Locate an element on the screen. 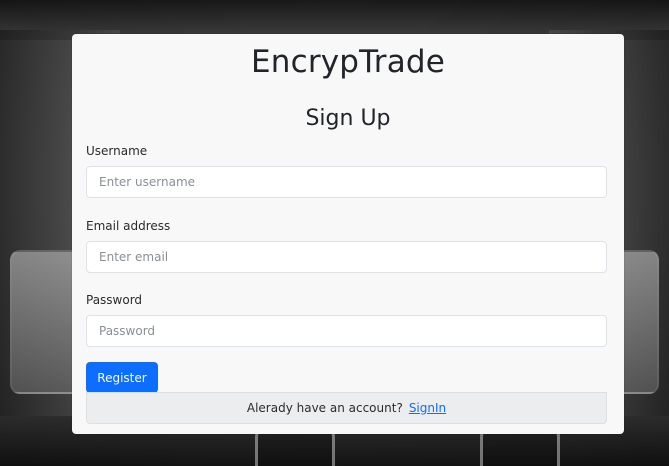 This screenshot has width=669, height=466. footer-text: Alerady have an account? is located at coordinates (324, 408).